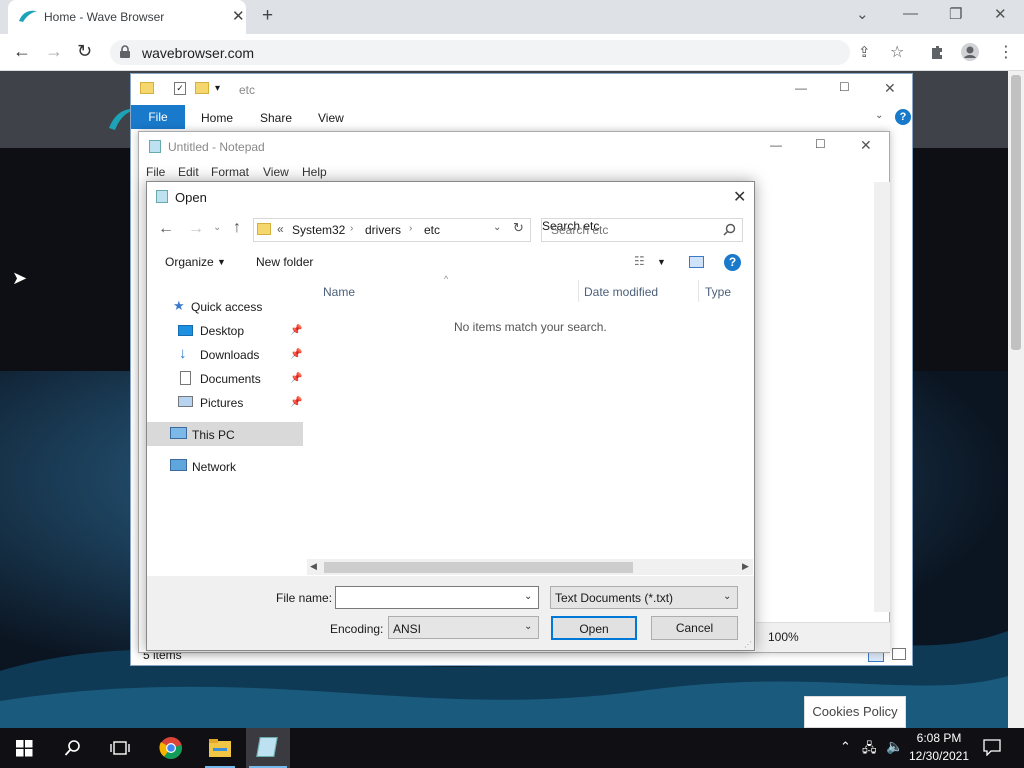 Image resolution: width=1024 pixels, height=768 pixels. Describe the element at coordinates (220, 748) in the screenshot. I see `file-explorer-icon` at that location.